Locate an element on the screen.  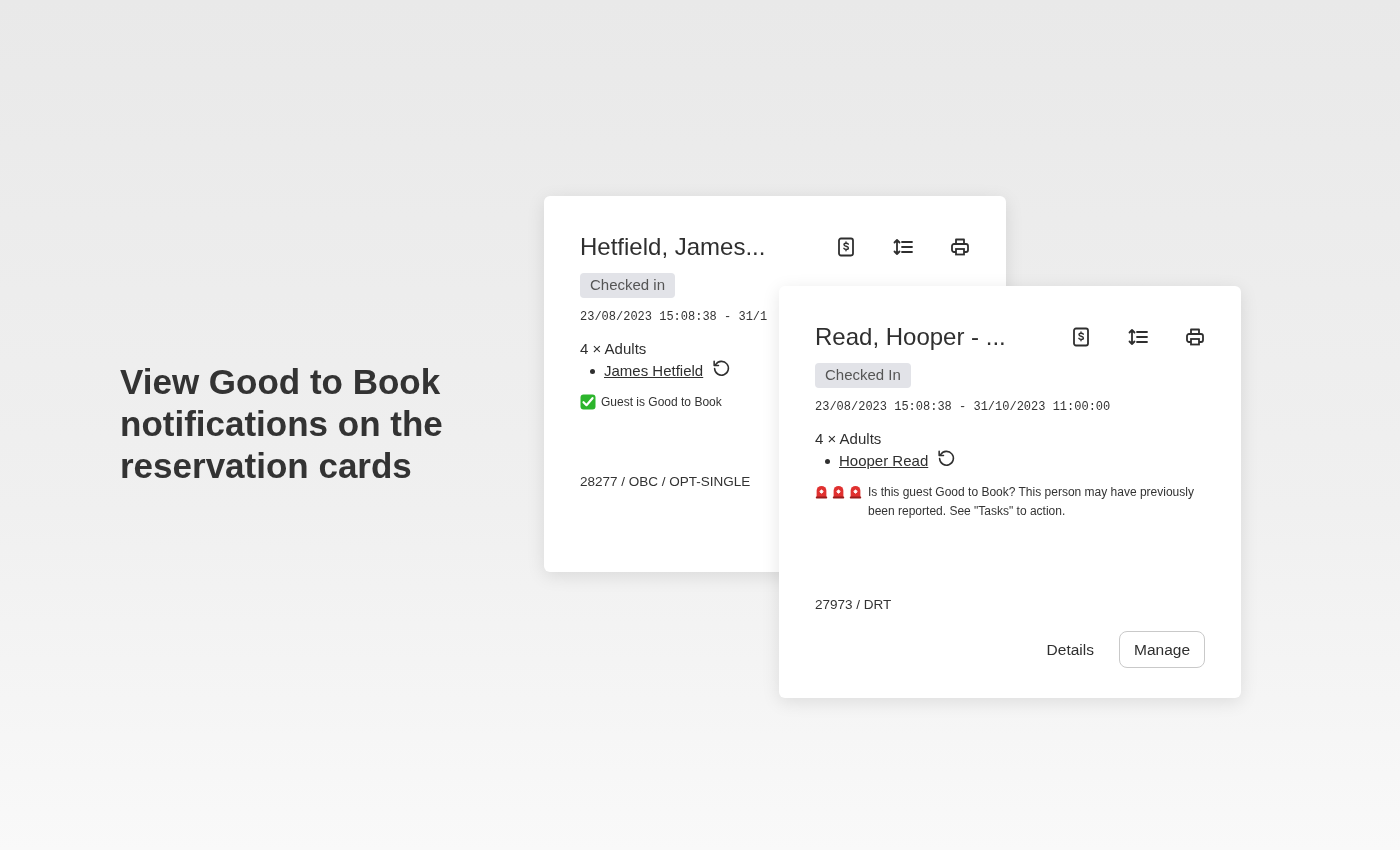
stay-dates: 23/08/2023 15:08:38 - 31/1 is located at coordinates (674, 317).